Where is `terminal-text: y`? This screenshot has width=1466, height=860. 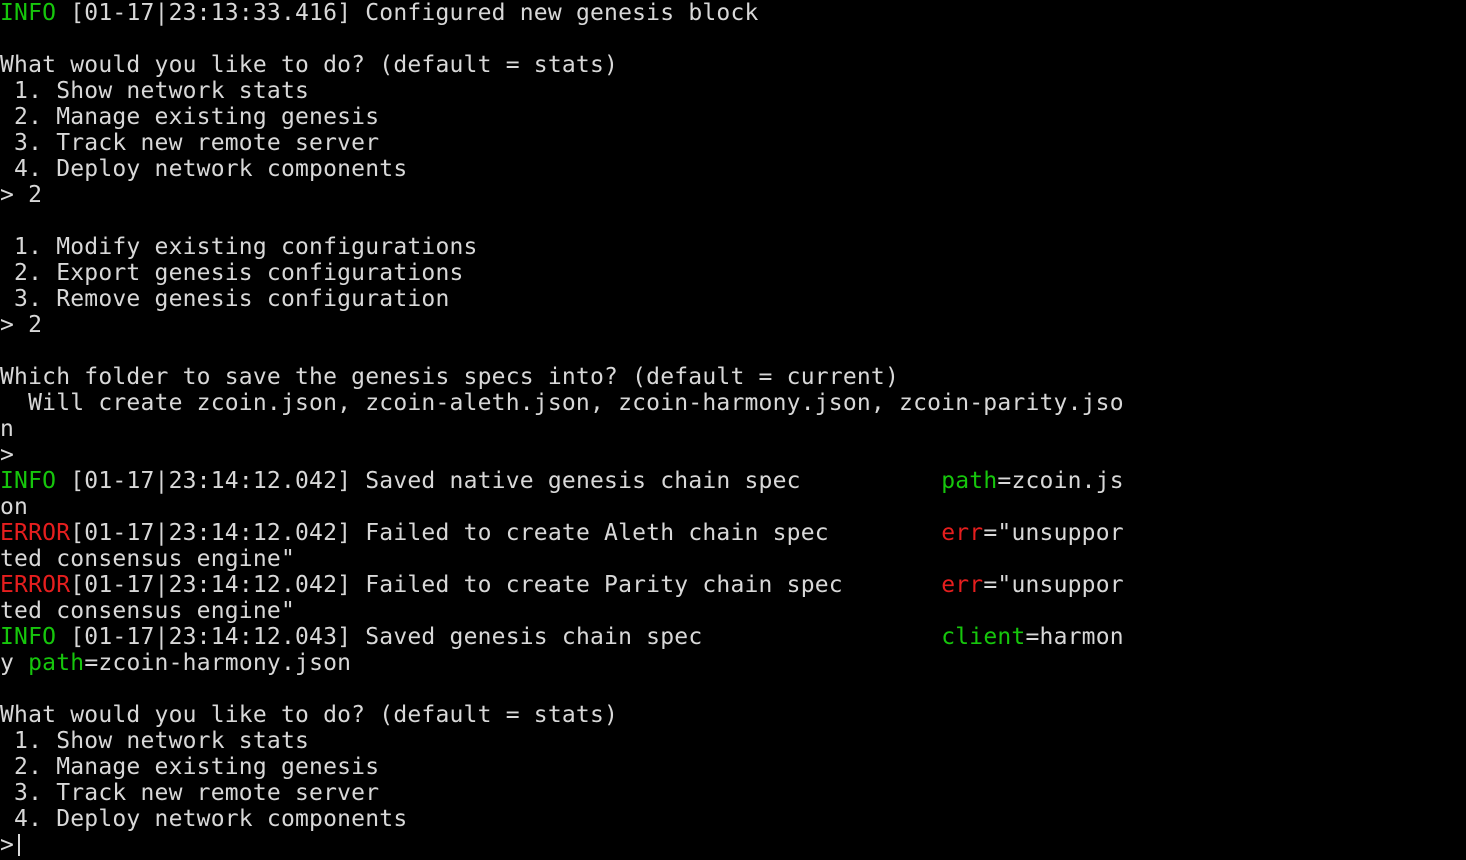
terminal-text: y is located at coordinates (14, 663).